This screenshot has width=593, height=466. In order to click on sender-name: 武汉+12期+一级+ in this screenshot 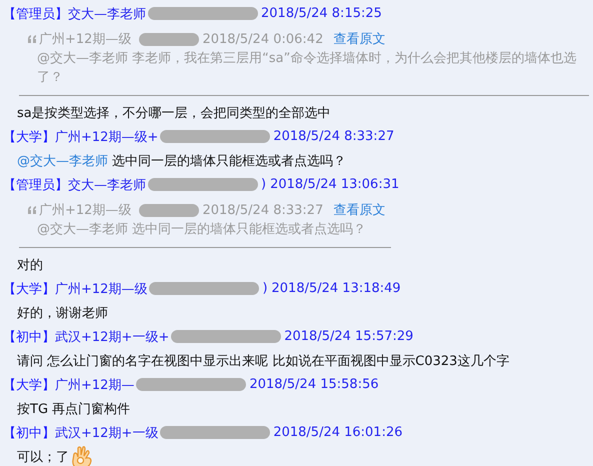, I will do `click(112, 337)`.